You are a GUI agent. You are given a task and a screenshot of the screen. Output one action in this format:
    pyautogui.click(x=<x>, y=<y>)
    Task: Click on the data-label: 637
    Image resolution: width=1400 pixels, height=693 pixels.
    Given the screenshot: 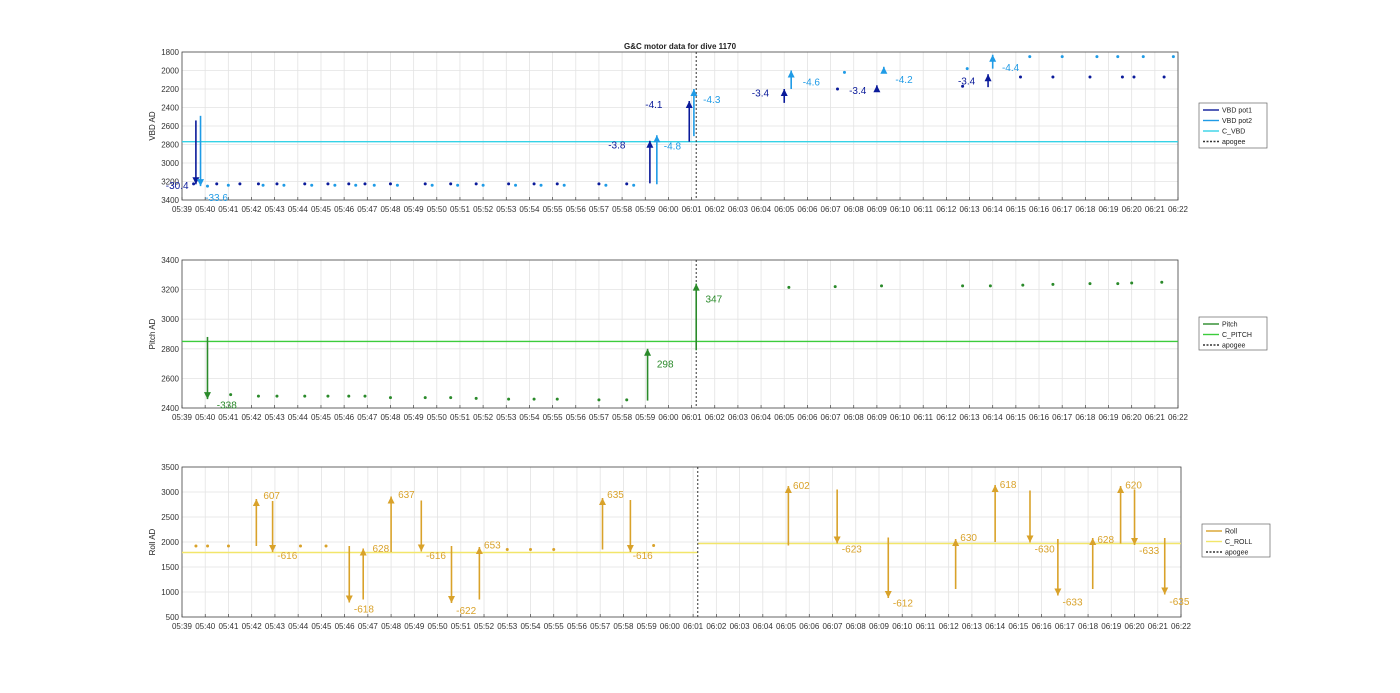 What is the action you would take?
    pyautogui.click(x=406, y=495)
    